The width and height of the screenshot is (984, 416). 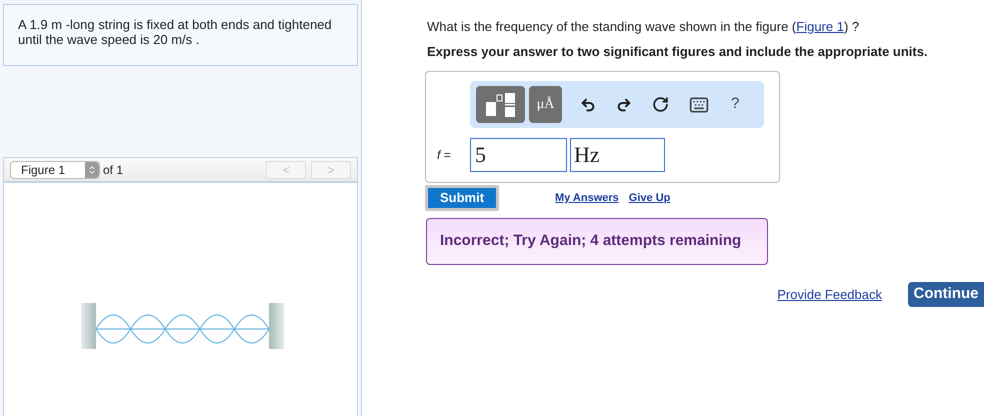 I want to click on give-up-link: Give Up, so click(x=649, y=198).